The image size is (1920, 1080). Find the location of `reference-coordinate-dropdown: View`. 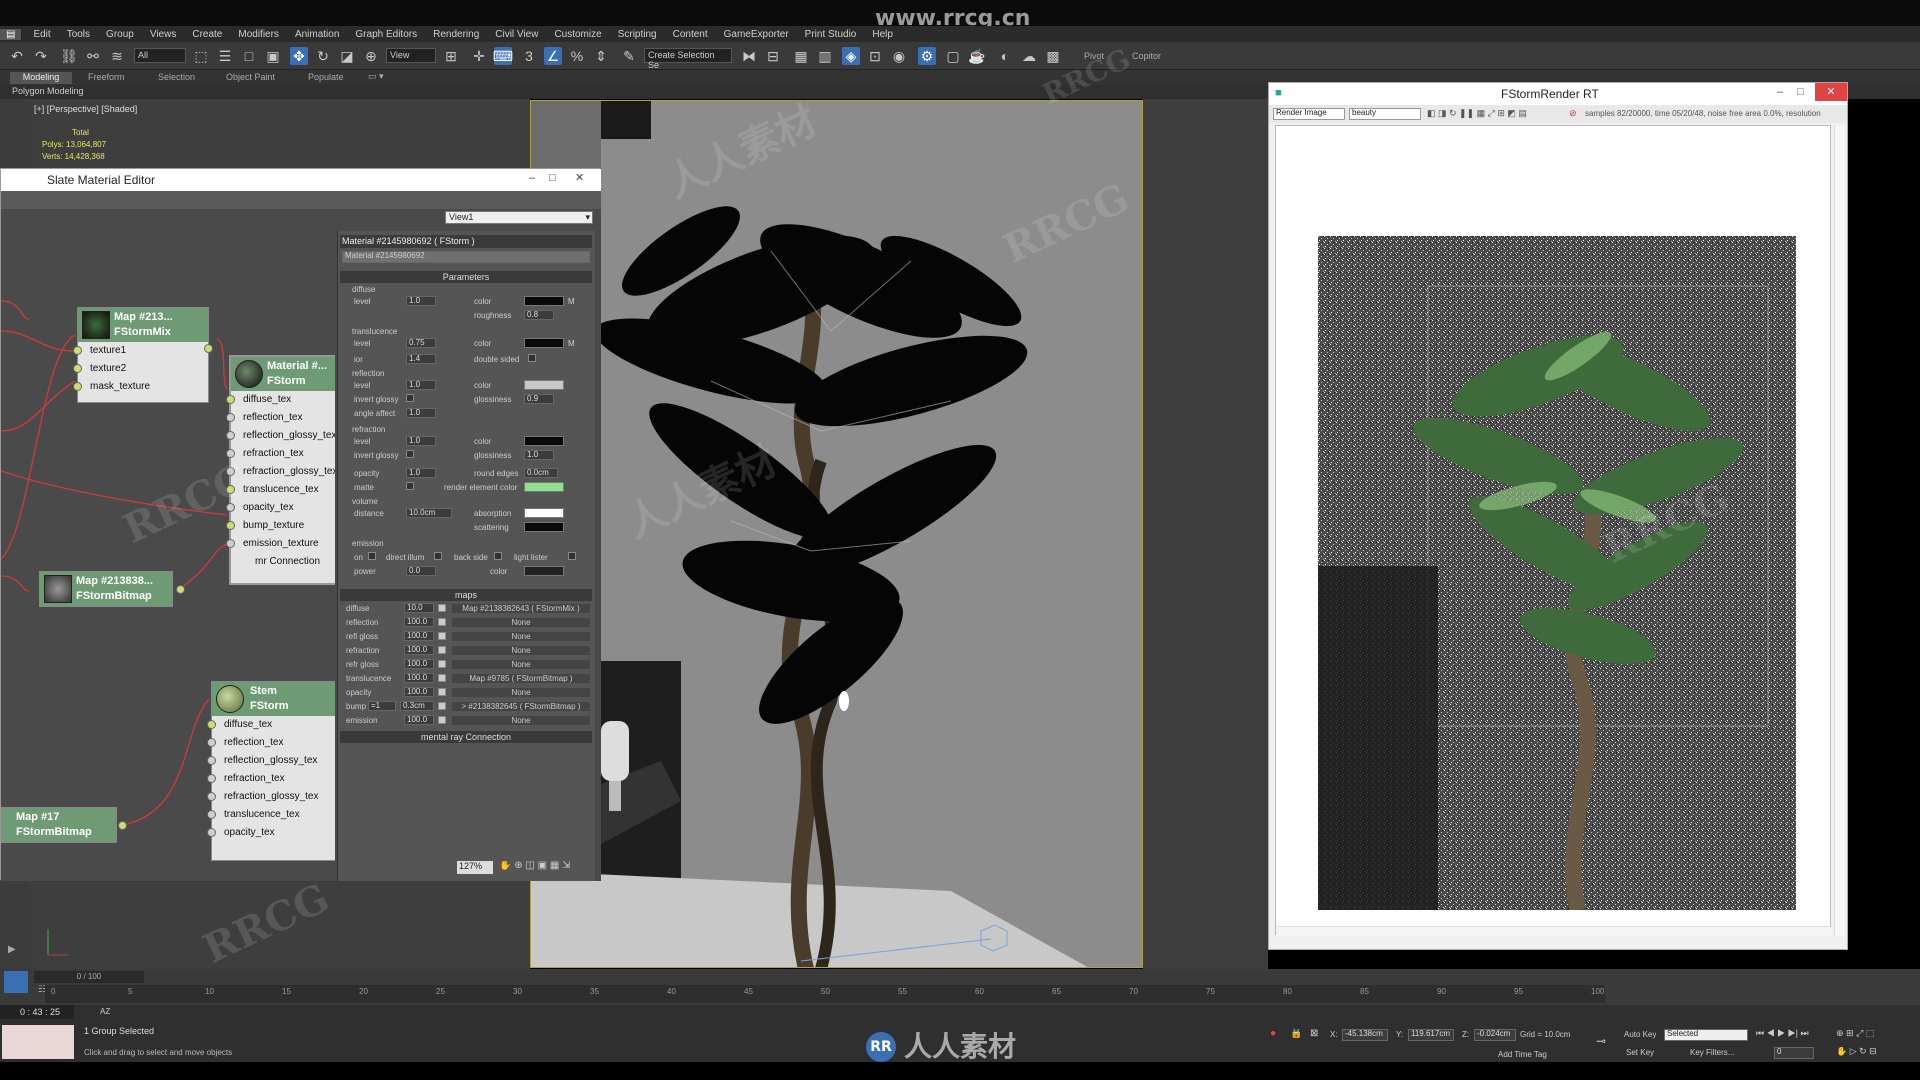

reference-coordinate-dropdown: View is located at coordinates (411, 55).